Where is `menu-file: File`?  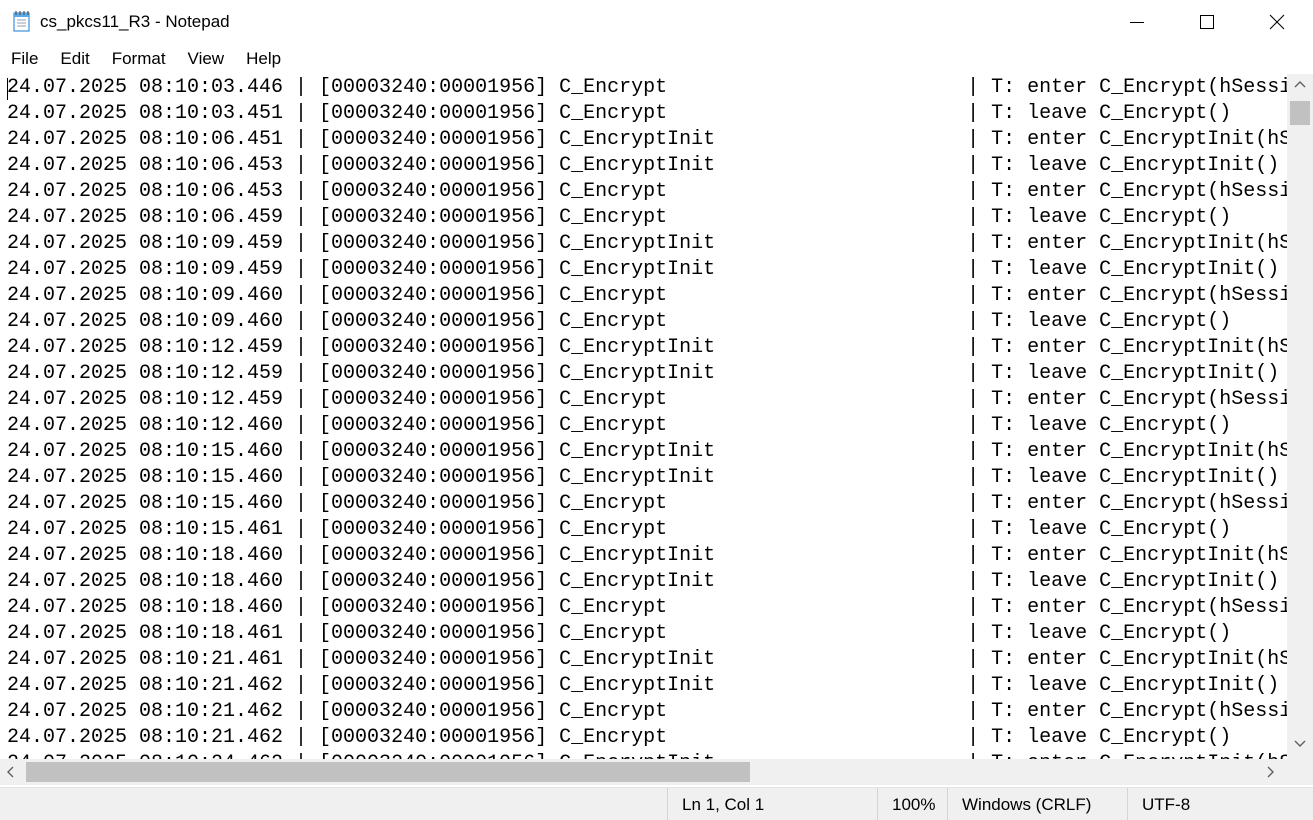
menu-file: File is located at coordinates (24, 59).